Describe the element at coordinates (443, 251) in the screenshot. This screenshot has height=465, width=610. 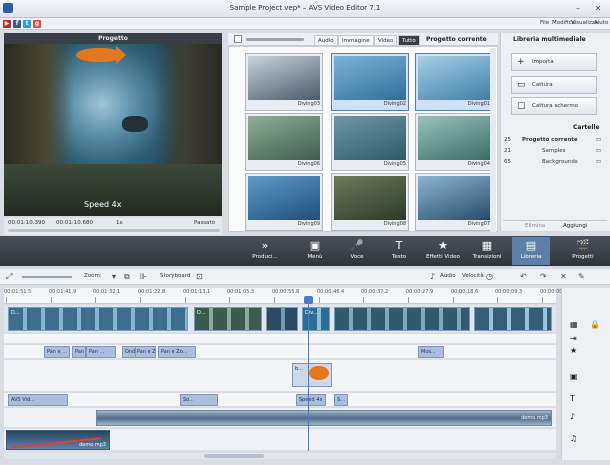
I see `toolbar-video-effects-button: ★ Effetti Video` at that location.